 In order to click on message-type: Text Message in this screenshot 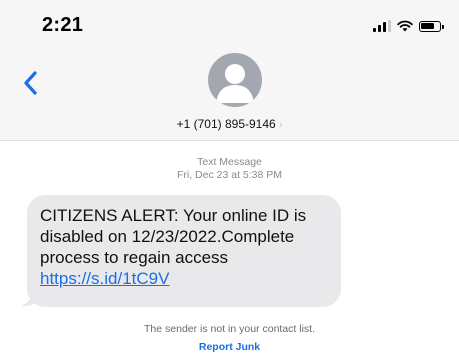, I will do `click(229, 162)`.